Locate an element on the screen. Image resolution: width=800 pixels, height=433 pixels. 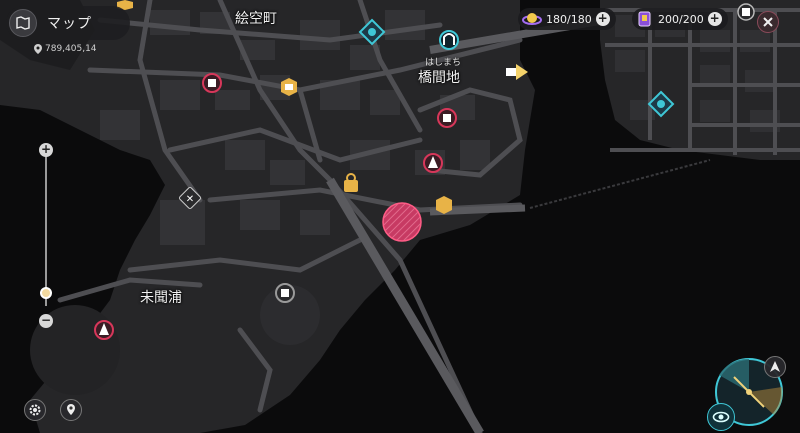
eye-view-button is located at coordinates (721, 417).